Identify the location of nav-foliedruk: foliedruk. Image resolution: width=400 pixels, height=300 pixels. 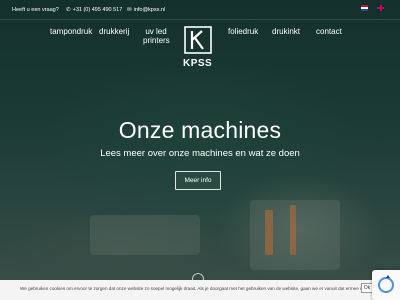
(243, 31).